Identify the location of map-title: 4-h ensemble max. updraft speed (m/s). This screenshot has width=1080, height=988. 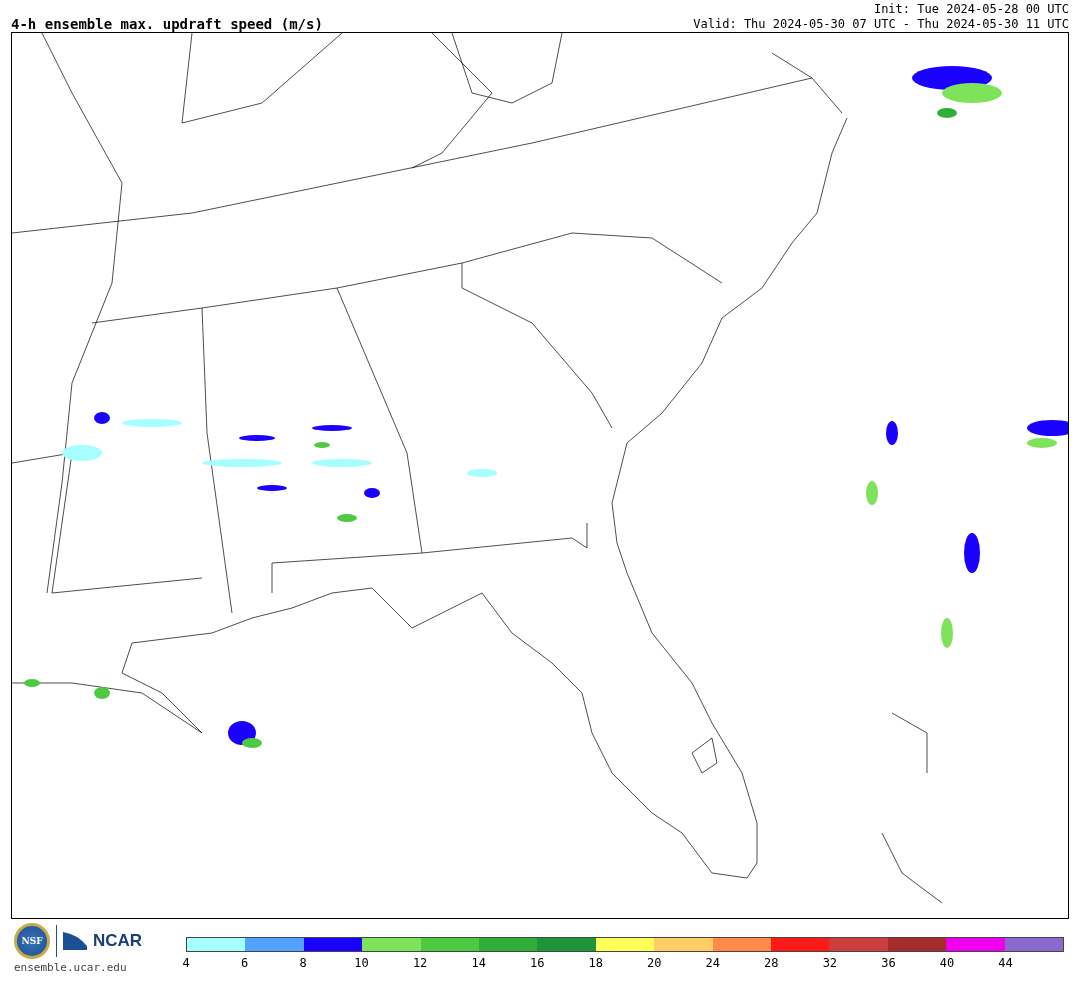
(167, 24).